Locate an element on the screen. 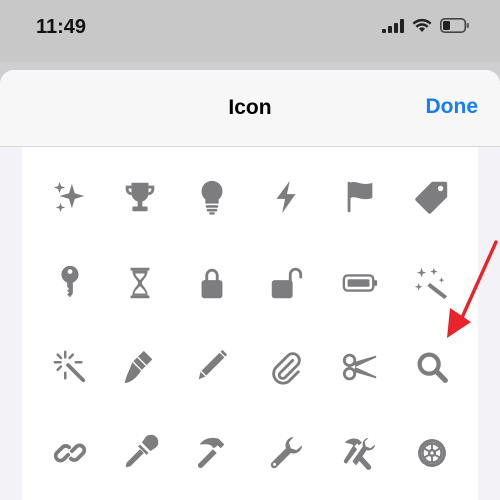  icon-cell-unlock is located at coordinates (286, 283).